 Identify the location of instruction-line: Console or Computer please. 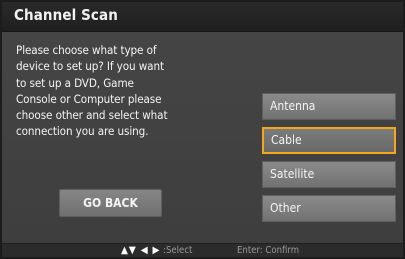
(89, 98).